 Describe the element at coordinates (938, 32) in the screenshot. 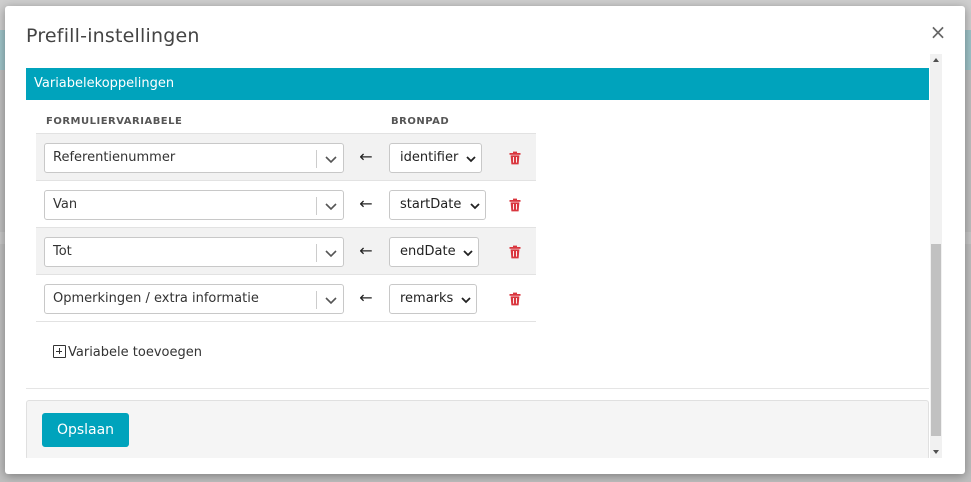

I see `close-icon: ×` at that location.